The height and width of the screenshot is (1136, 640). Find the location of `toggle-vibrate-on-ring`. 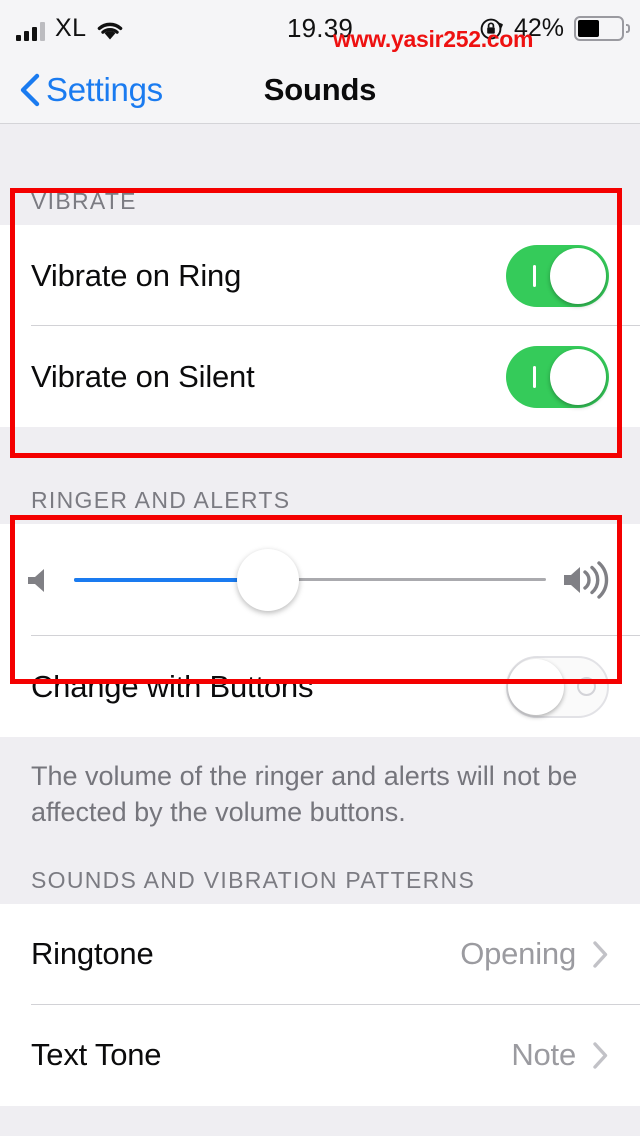

toggle-vibrate-on-ring is located at coordinates (557, 275).